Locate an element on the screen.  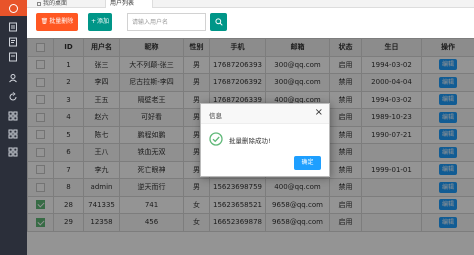
add-button: +添加 is located at coordinates (100, 22).